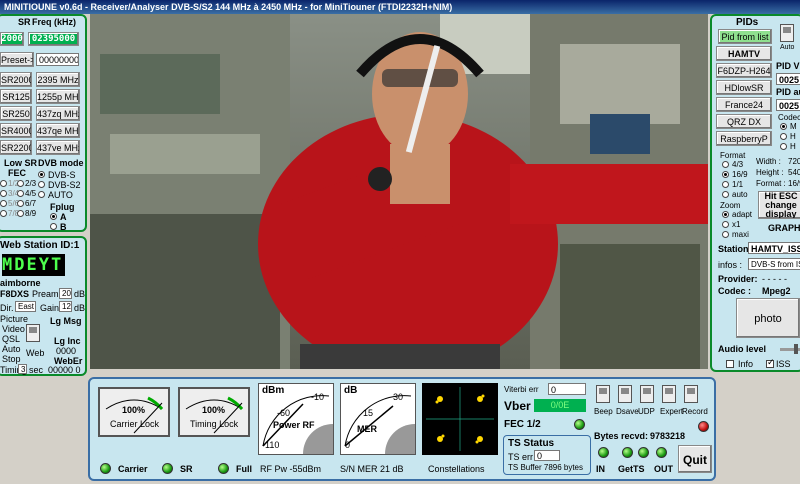 The image size is (800, 484). What do you see at coordinates (25, 306) in the screenshot?
I see `dir-input: East` at bounding box center [25, 306].